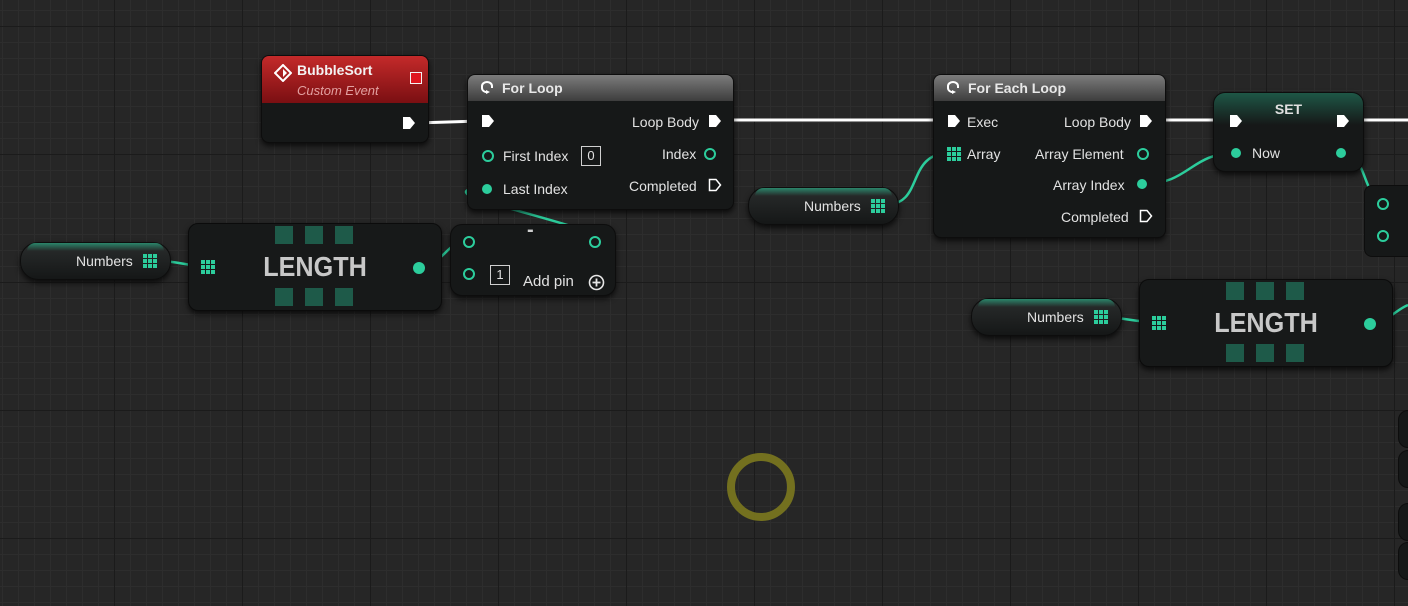  I want to click on for-loop-index-pin, so click(710, 154).